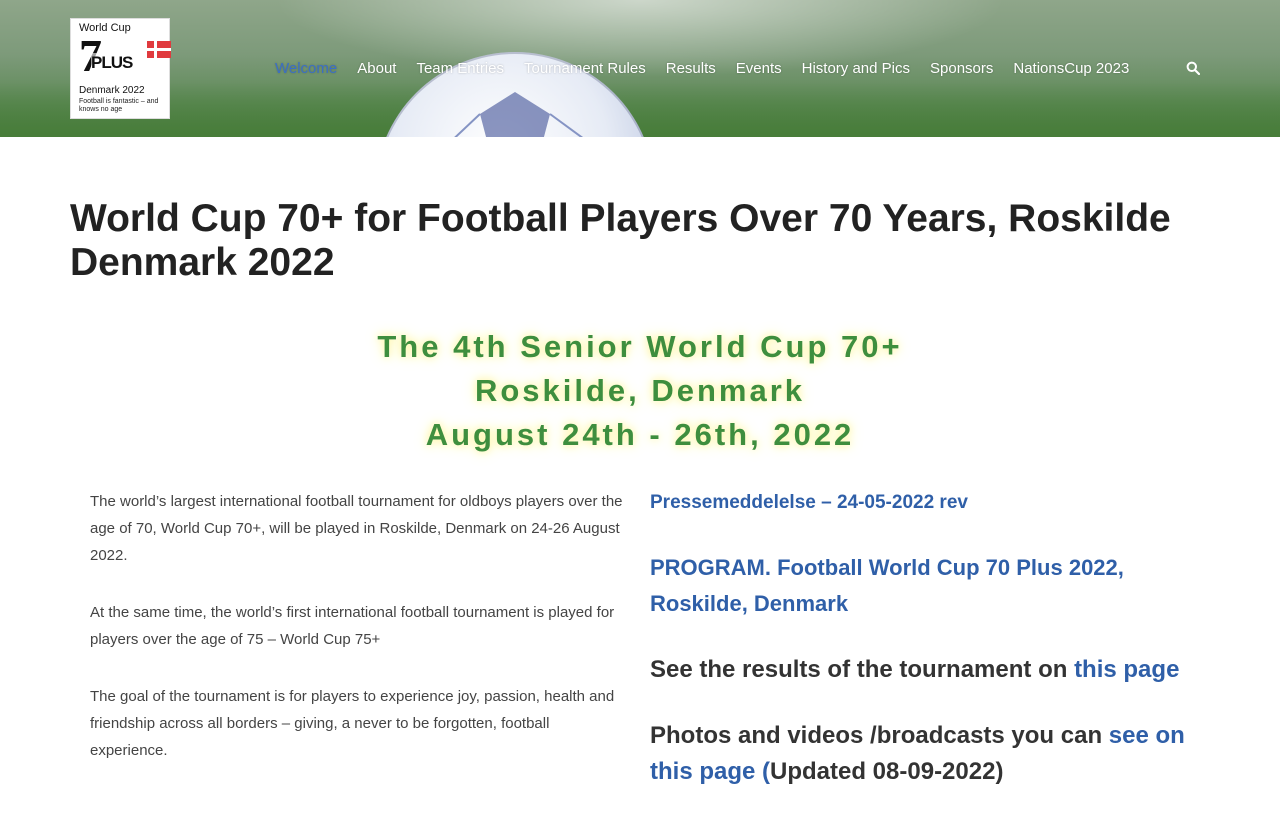 The width and height of the screenshot is (1280, 820). I want to click on search-icon, so click(1193, 68).